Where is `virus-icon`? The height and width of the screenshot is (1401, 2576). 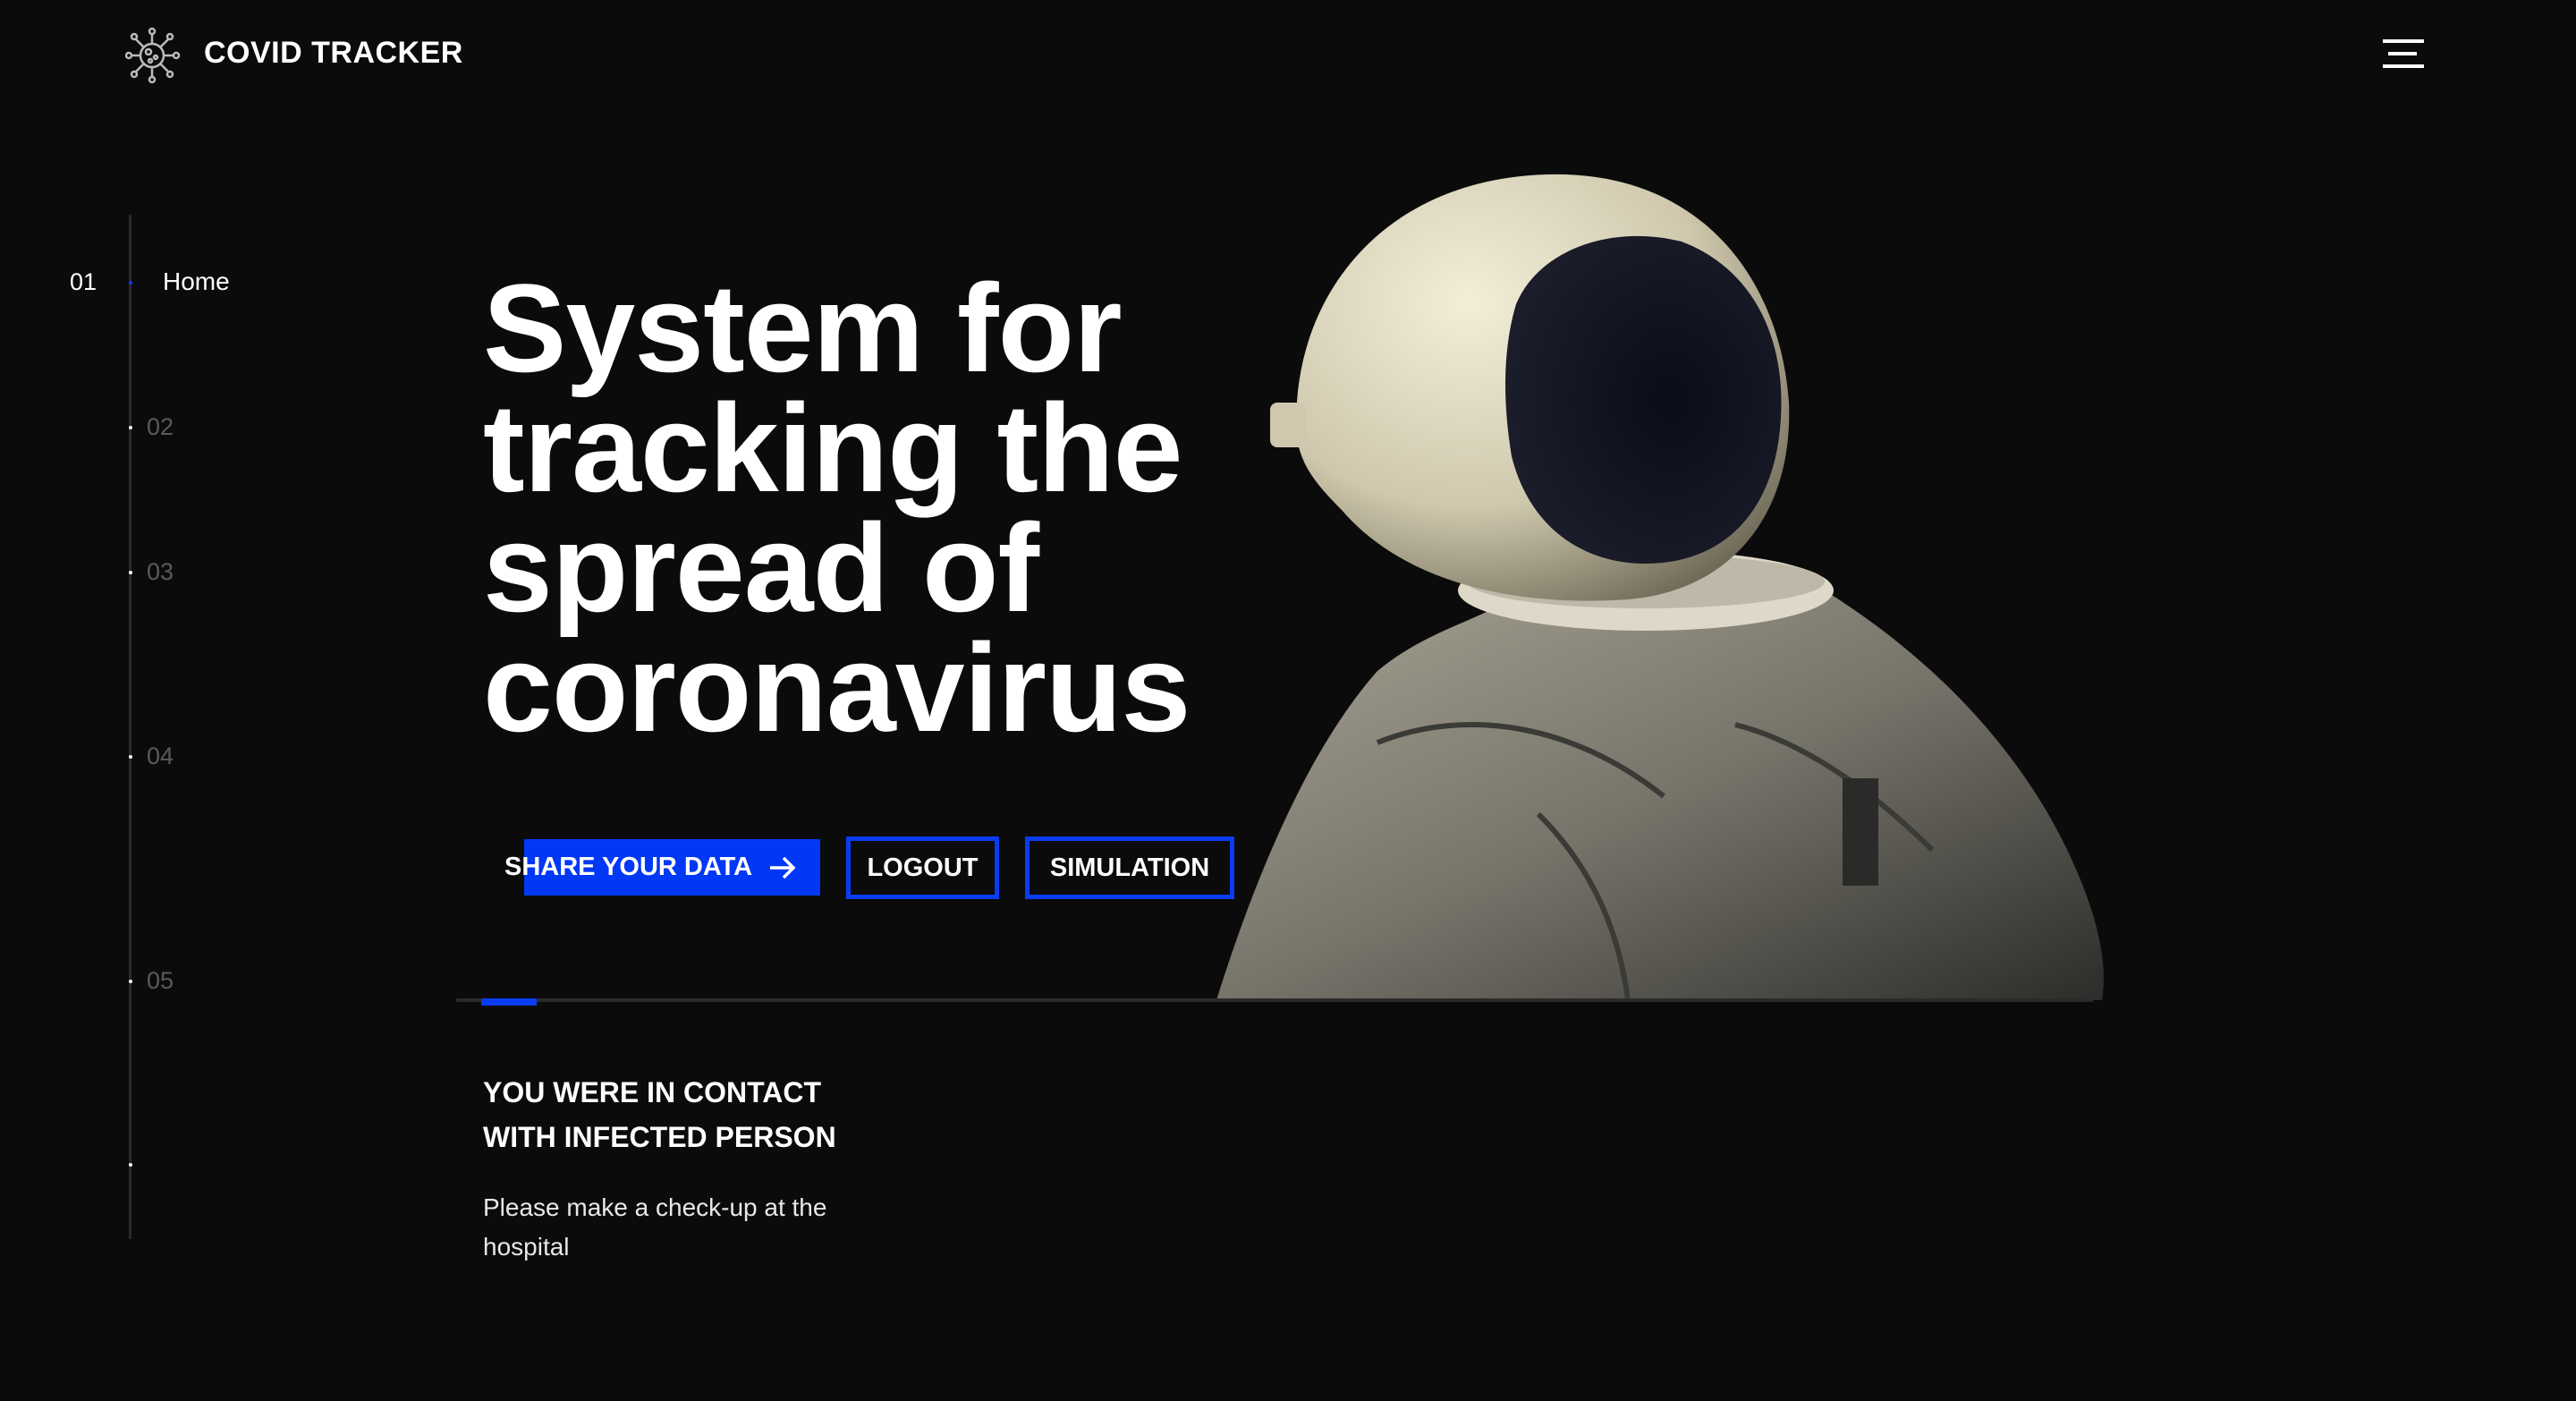
virus-icon is located at coordinates (153, 54).